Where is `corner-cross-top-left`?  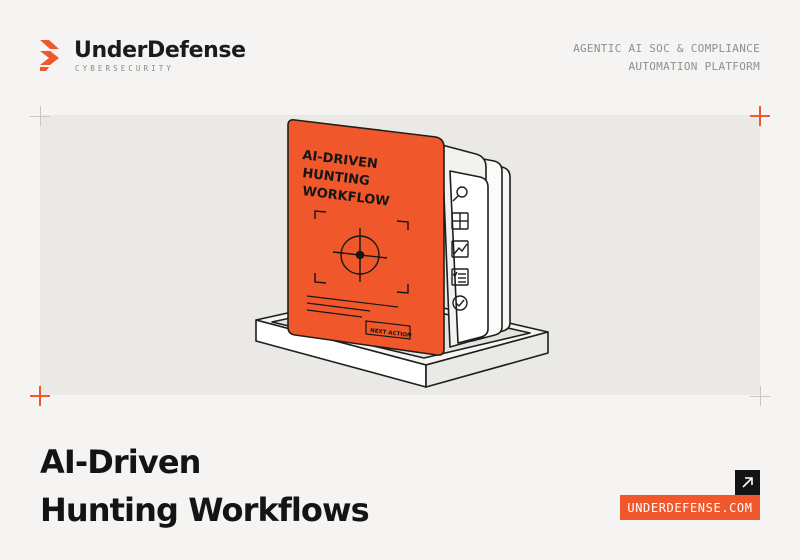
corner-cross-top-left is located at coordinates (40, 116).